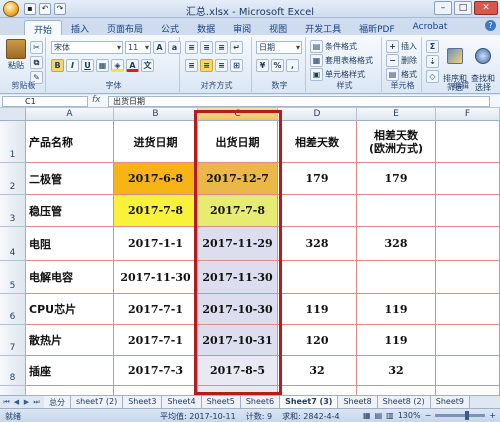 The image size is (500, 422). What do you see at coordinates (156, 114) in the screenshot?
I see `column-header-b: B` at bounding box center [156, 114].